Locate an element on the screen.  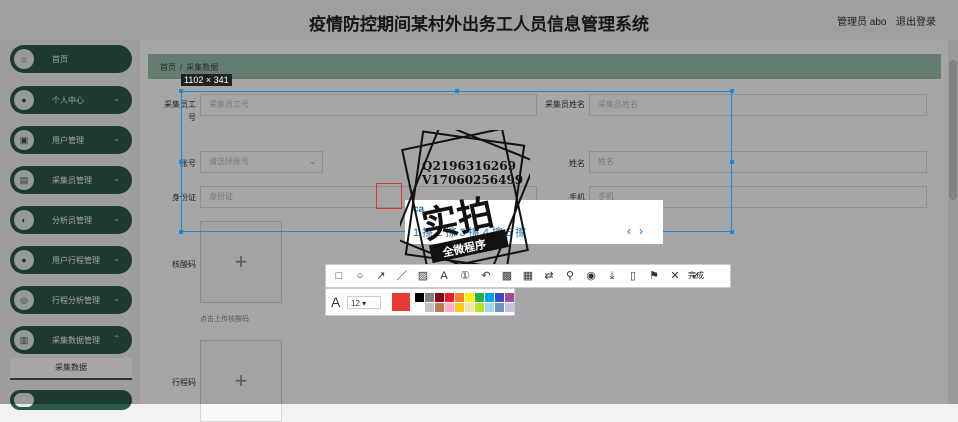
capture-toolbar: □ ○ ↗ ／ ▨ A ① ↶ ▩ ▦ ⇄ ⚲ ◉ ⤓ ▯ ⚑ ✕ ✓ is located at coordinates (528, 276).